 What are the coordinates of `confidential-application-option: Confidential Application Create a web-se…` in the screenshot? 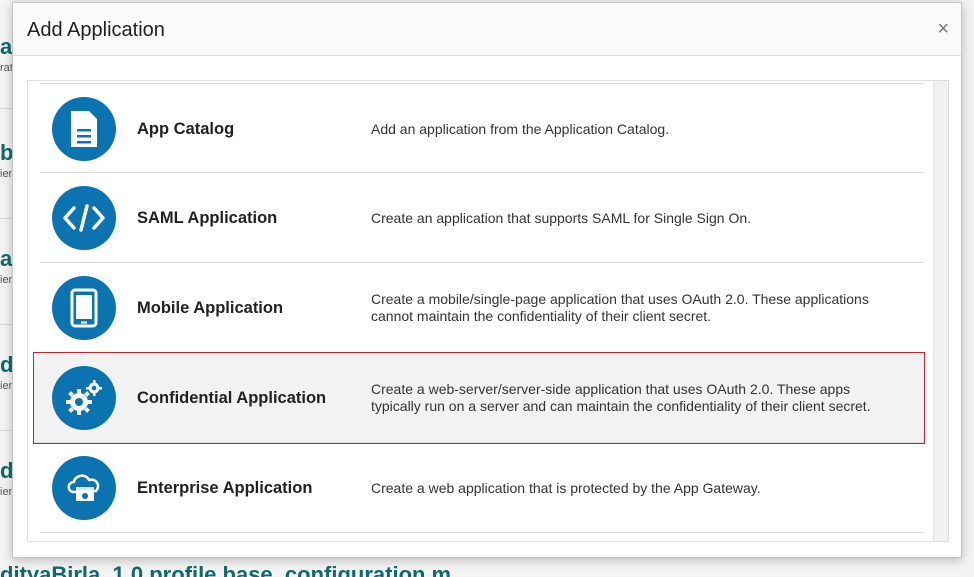 It's located at (479, 398).